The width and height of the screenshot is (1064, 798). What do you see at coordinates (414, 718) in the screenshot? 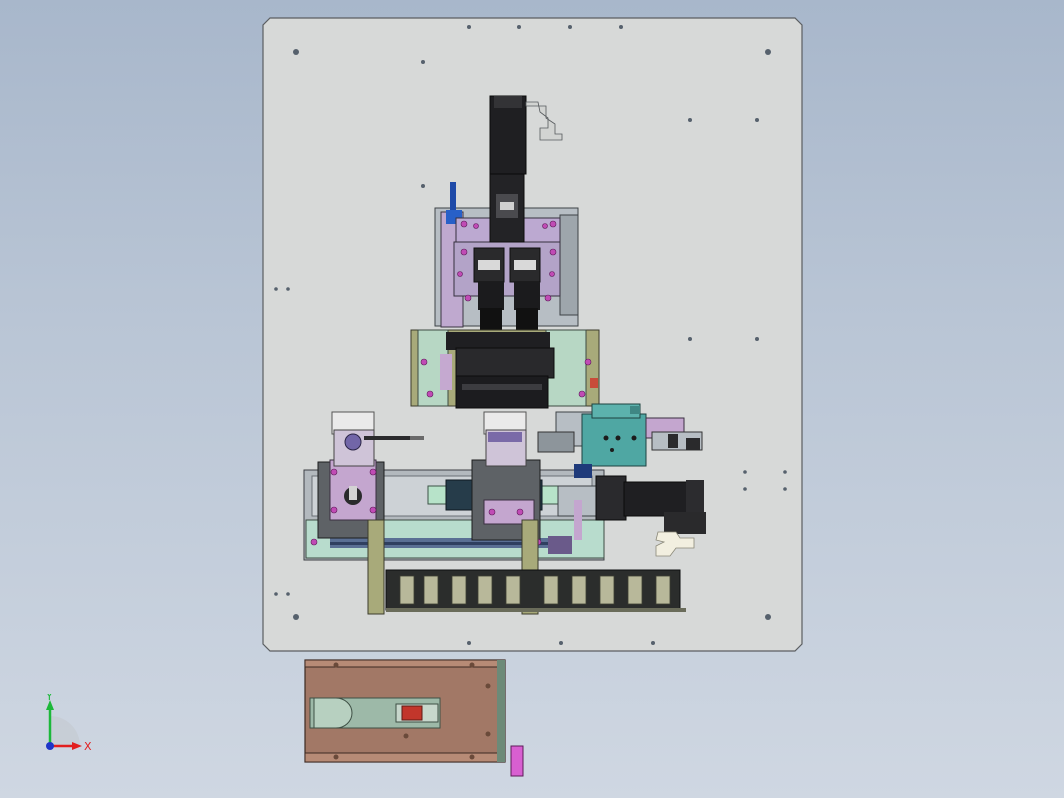
I see `bottom-view-panel` at bounding box center [414, 718].